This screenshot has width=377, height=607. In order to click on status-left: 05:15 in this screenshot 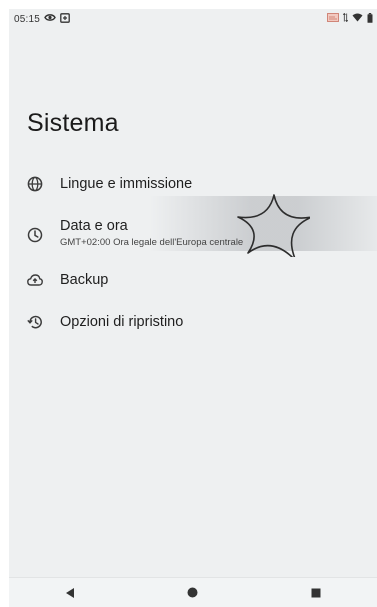, I will do `click(42, 19)`.